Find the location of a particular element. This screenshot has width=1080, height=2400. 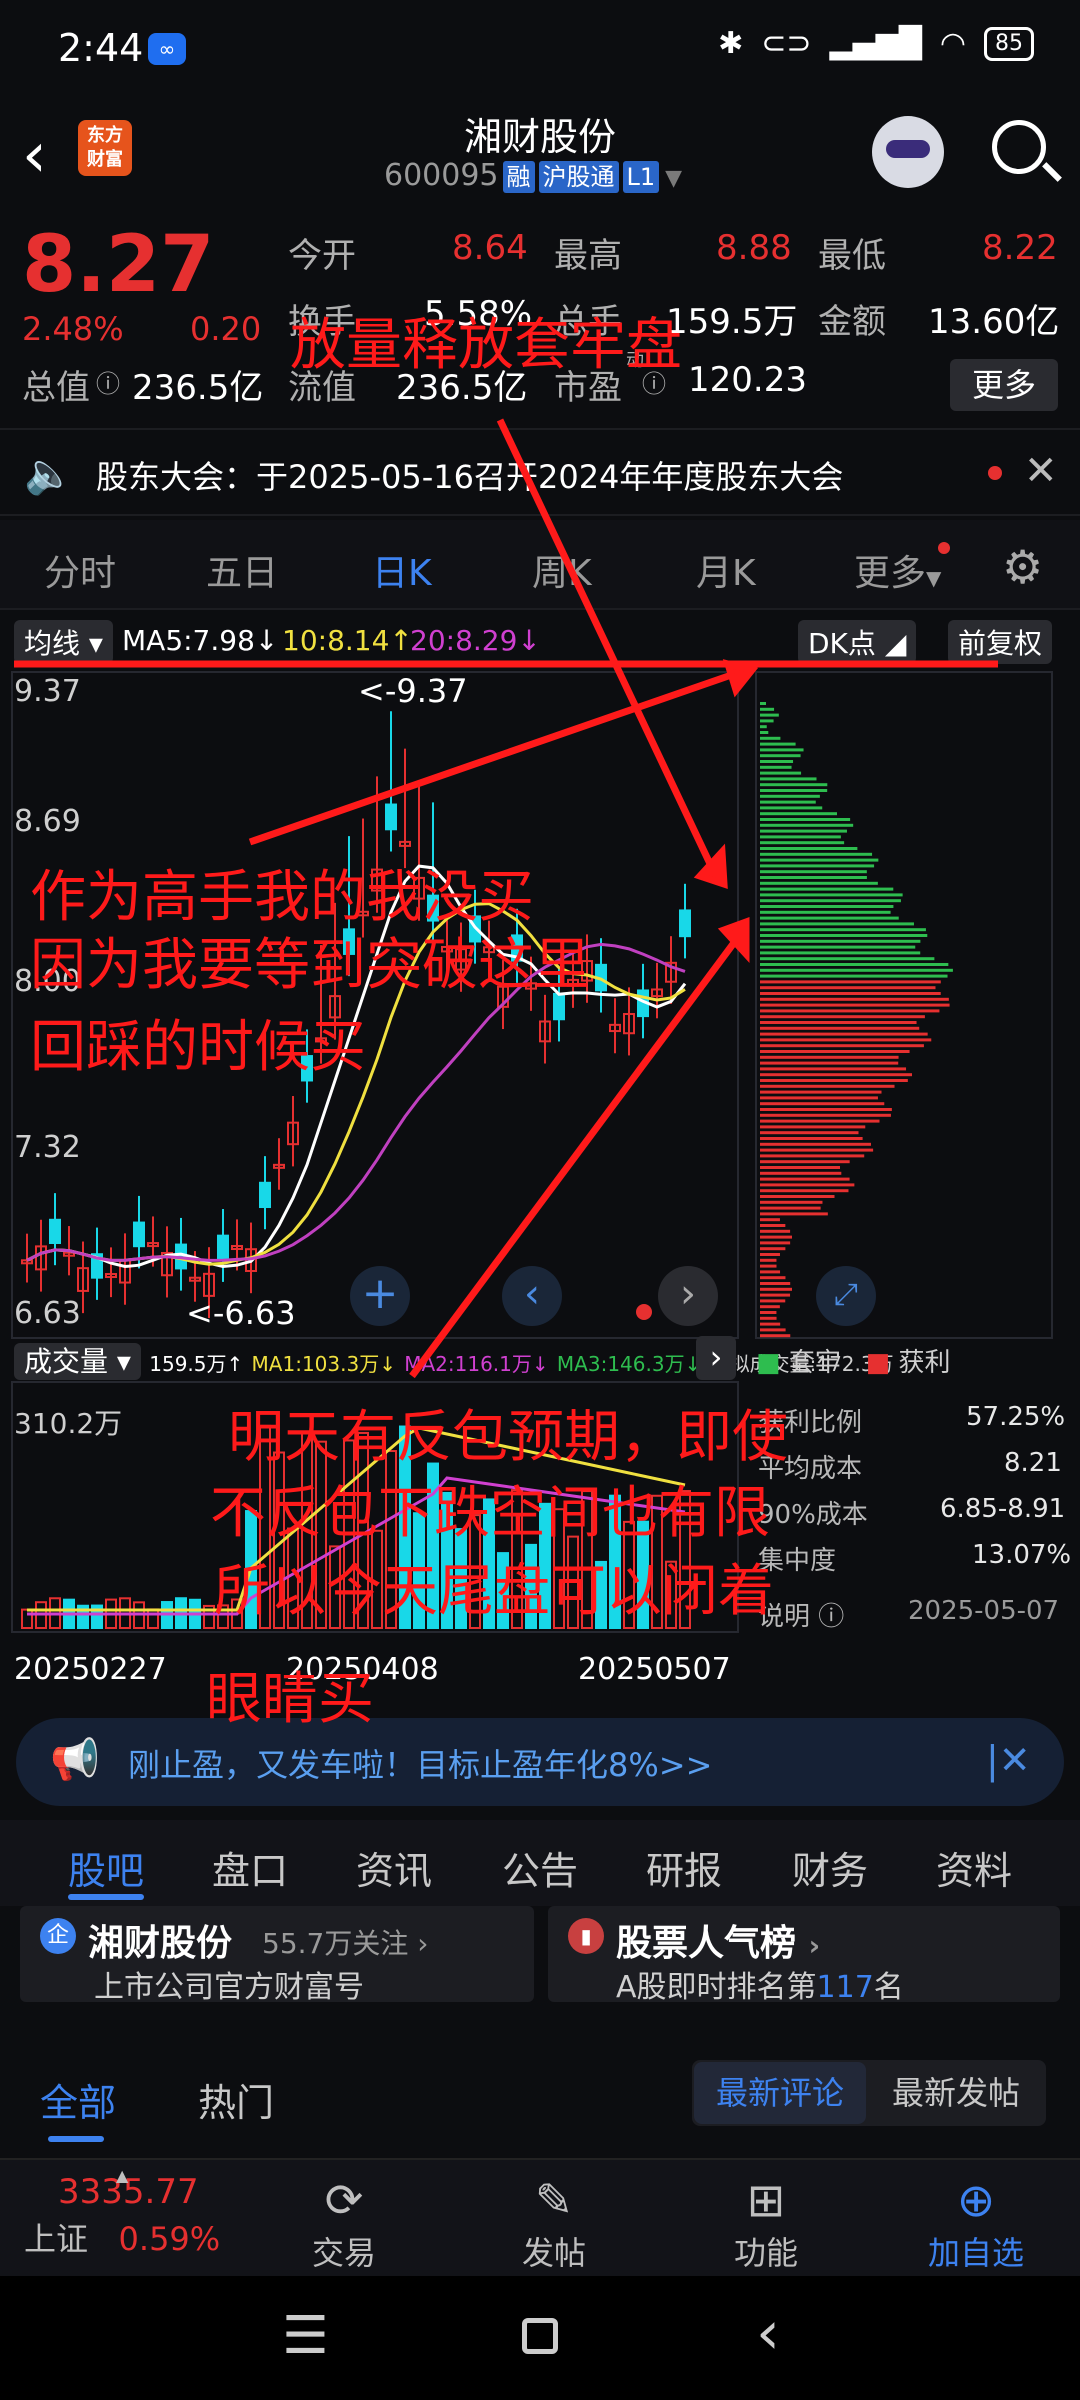

menu-icon: ☰ is located at coordinates (305, 2336).